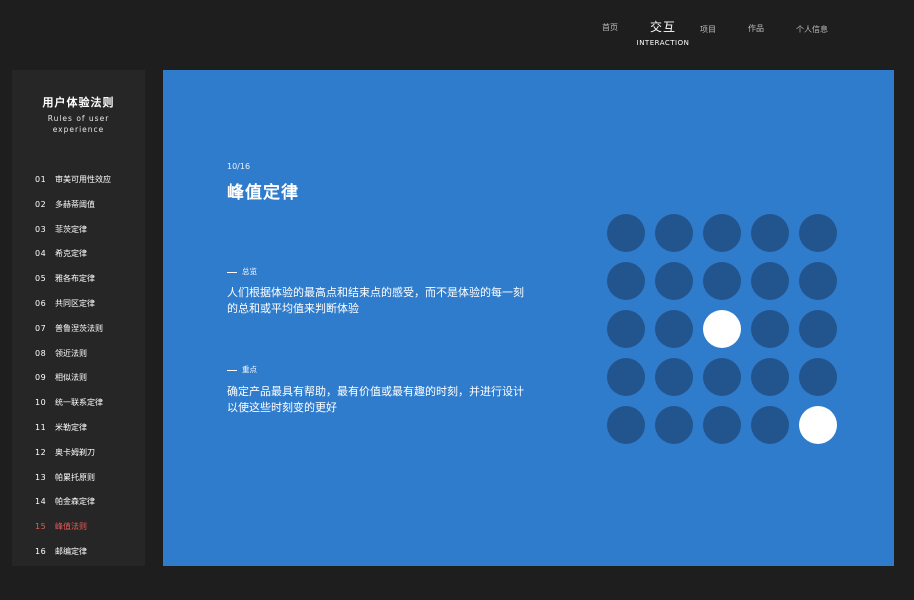 The height and width of the screenshot is (600, 914). I want to click on sidebar-rule-item: 05 雅各布定律, so click(73, 285).